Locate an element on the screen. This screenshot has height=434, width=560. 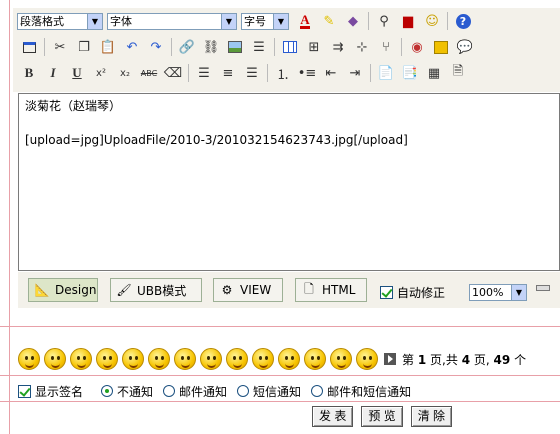
copy-icon: ❐ is located at coordinates (84, 47).